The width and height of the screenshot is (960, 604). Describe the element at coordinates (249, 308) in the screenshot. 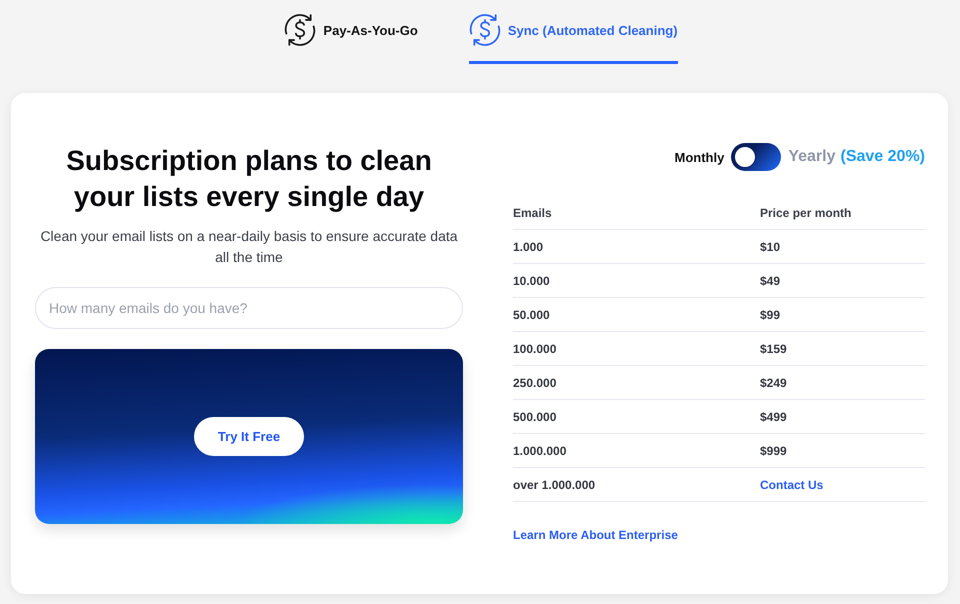

I see `email-count-field: How many emails do you have?` at that location.